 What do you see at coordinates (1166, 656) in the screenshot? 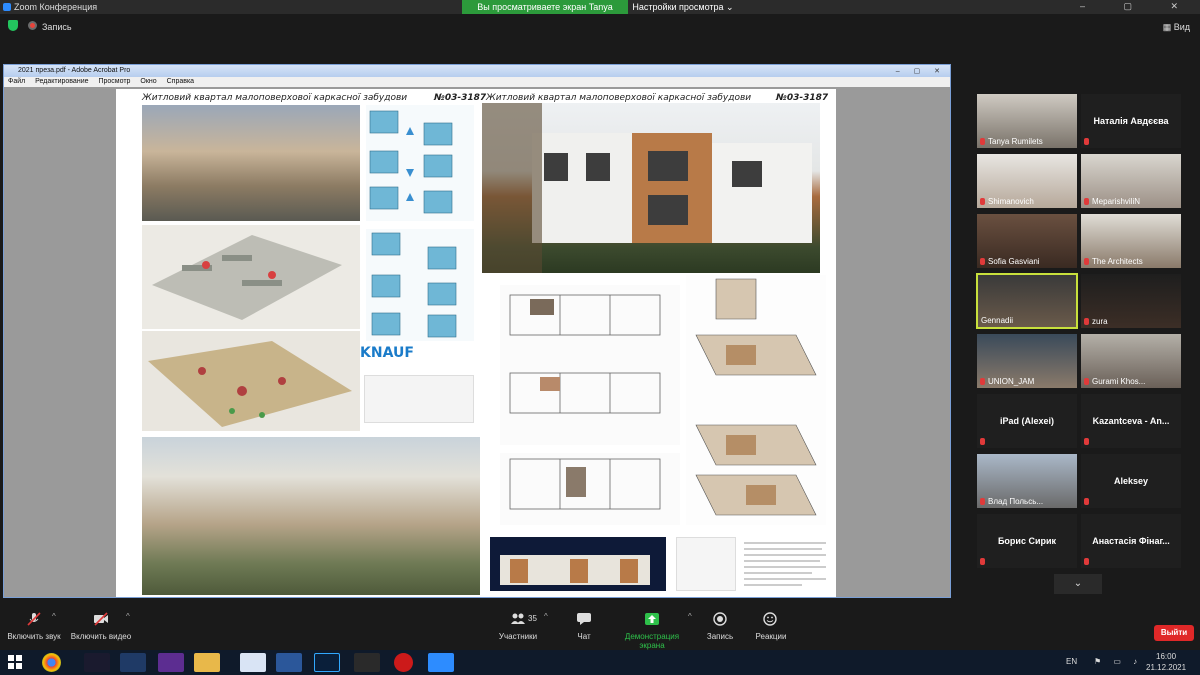
I see `clock-time: 16:00` at bounding box center [1166, 656].